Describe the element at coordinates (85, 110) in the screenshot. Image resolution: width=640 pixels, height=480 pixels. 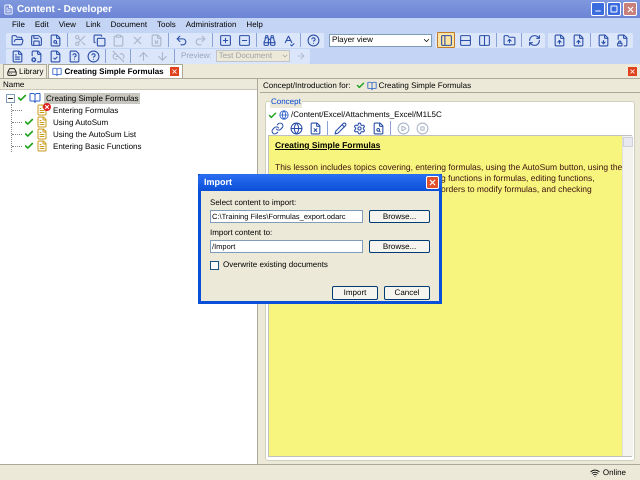
I see `tree-item: Entering Formulas` at that location.